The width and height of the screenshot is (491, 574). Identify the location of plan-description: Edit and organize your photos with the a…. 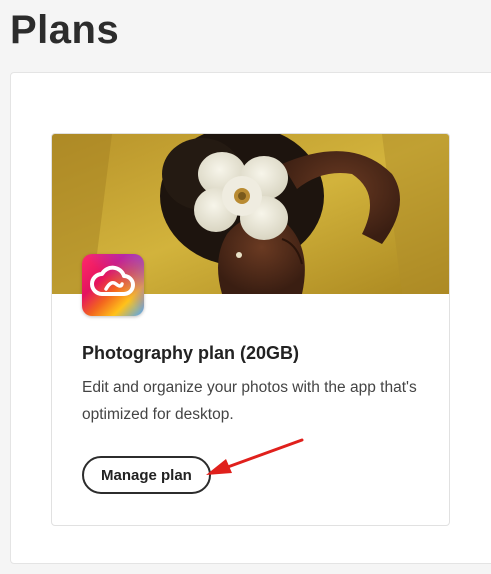
(249, 401).